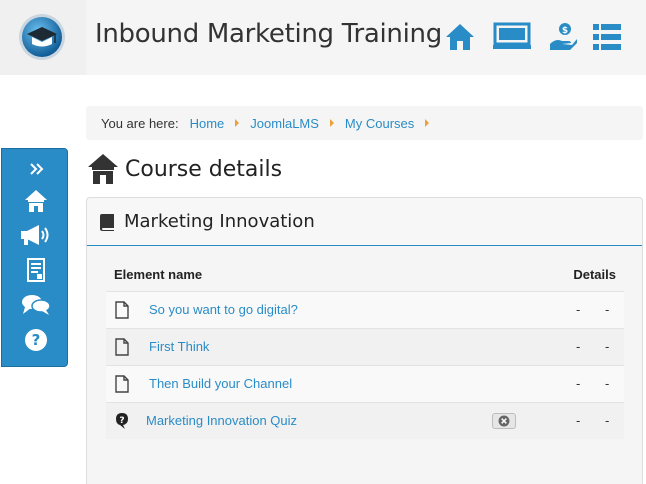 This screenshot has height=484, width=646. What do you see at coordinates (563, 37) in the screenshot?
I see `hand-coin-icon: $` at bounding box center [563, 37].